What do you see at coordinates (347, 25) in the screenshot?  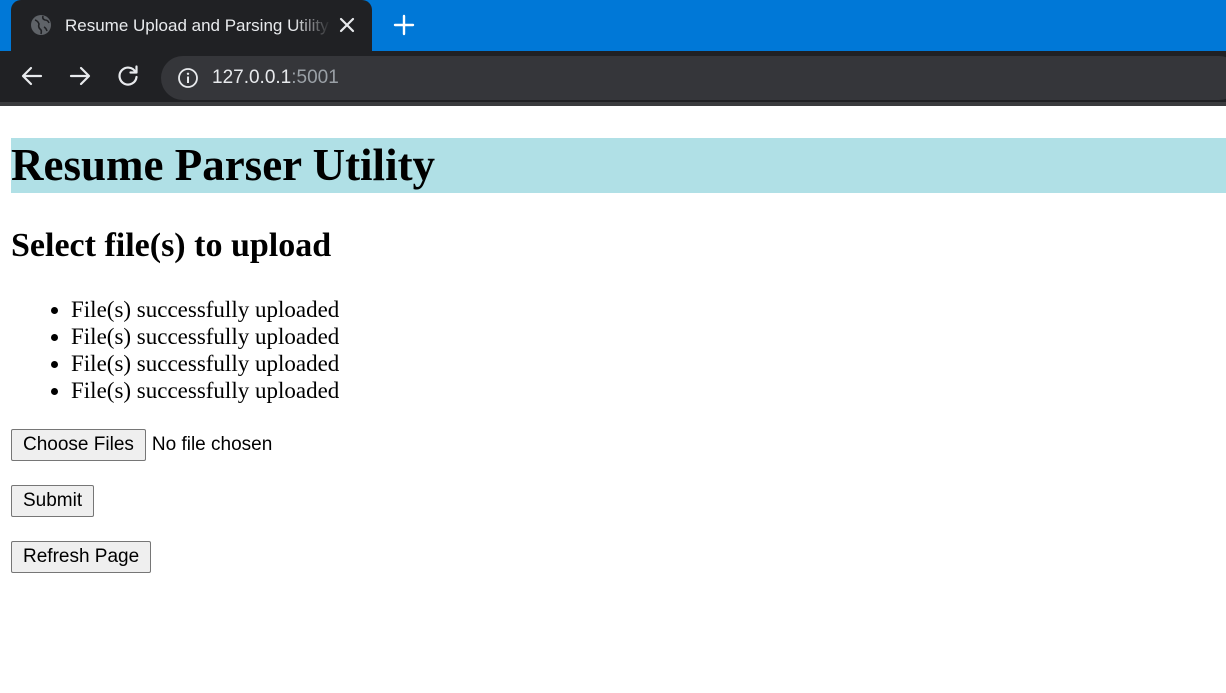 I see `close-icon` at bounding box center [347, 25].